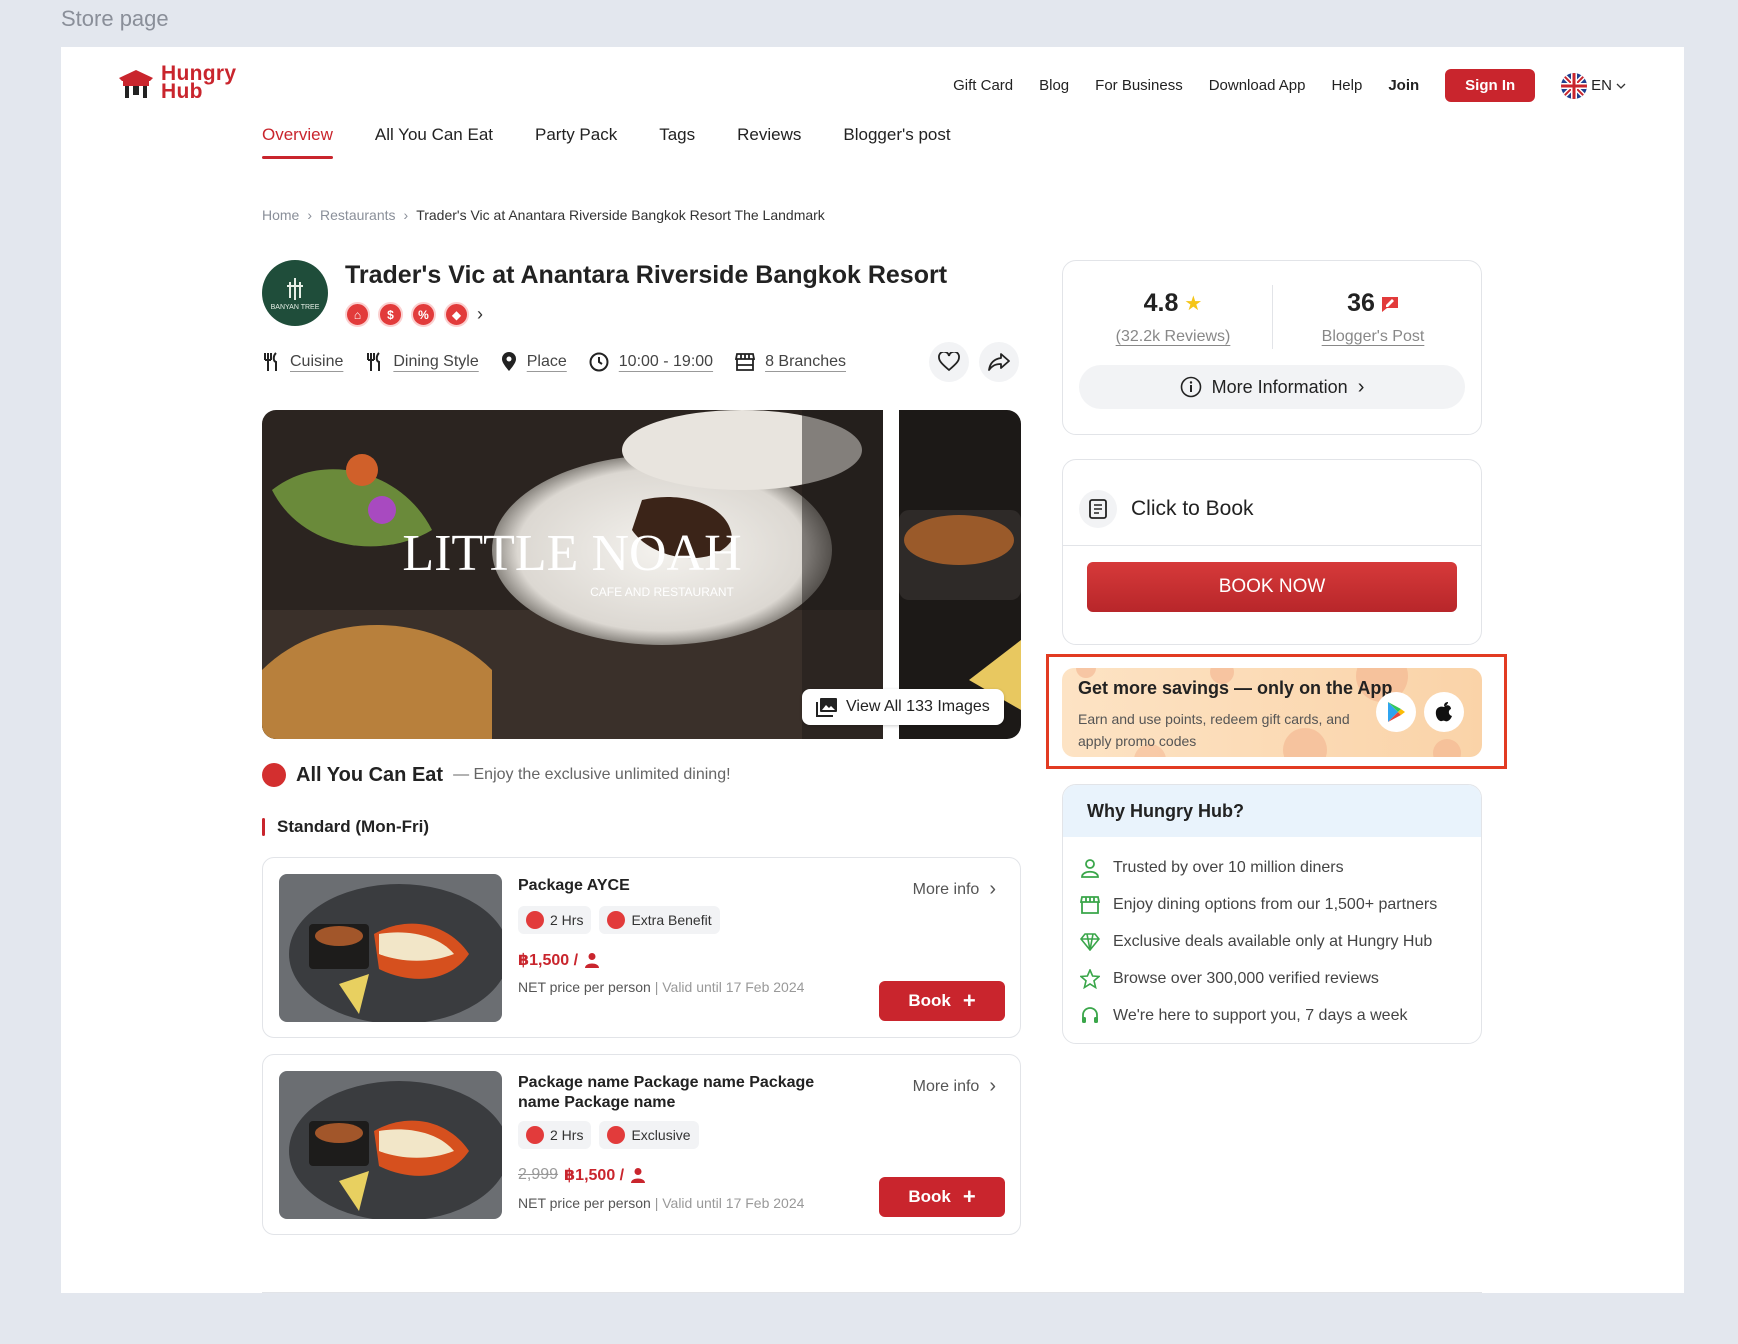 This screenshot has height=1344, width=1738. What do you see at coordinates (1257, 85) in the screenshot?
I see `nav-download-app: Download App` at bounding box center [1257, 85].